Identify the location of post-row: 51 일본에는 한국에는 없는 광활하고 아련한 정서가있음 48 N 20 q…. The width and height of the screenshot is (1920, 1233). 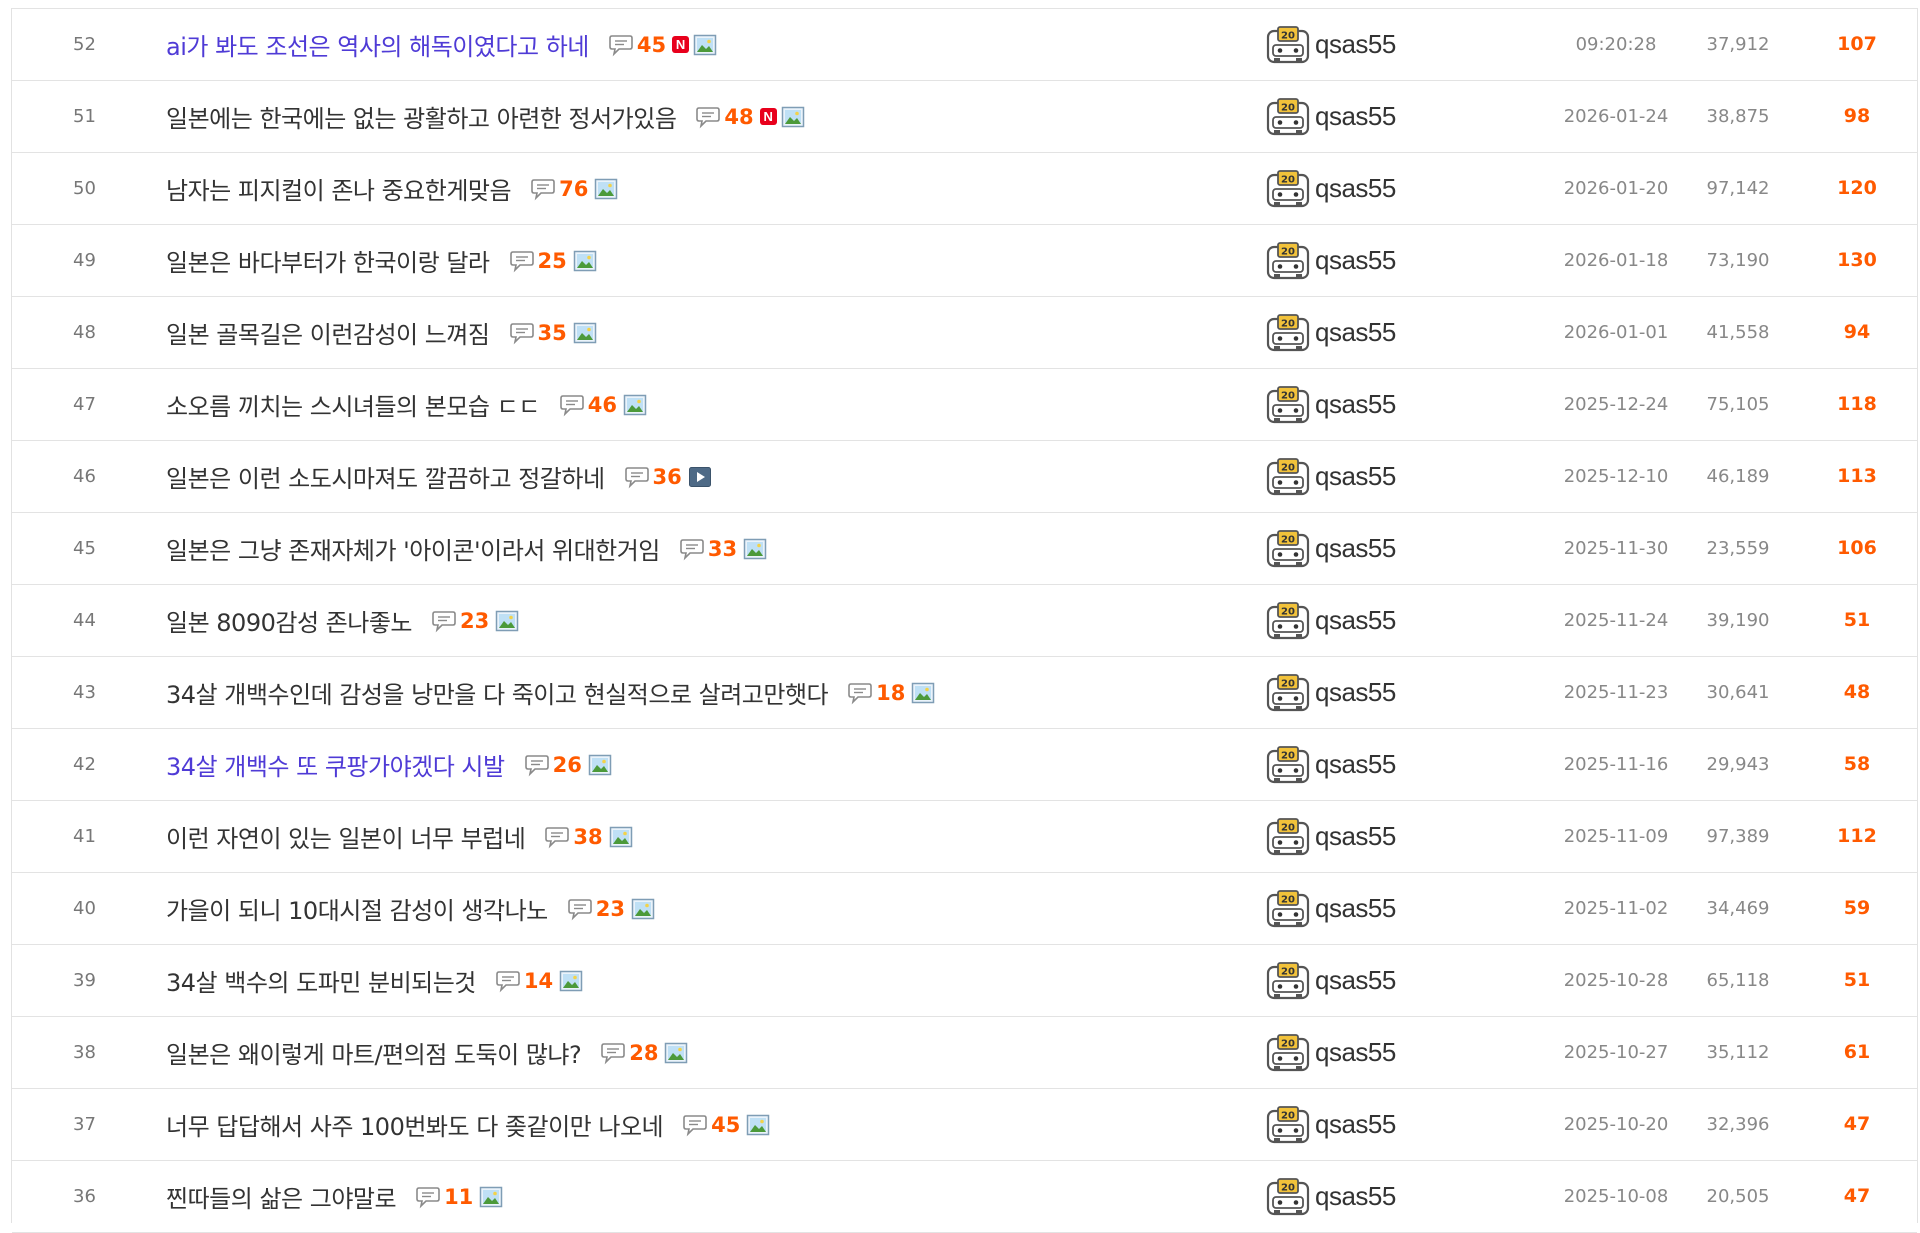
(964, 117).